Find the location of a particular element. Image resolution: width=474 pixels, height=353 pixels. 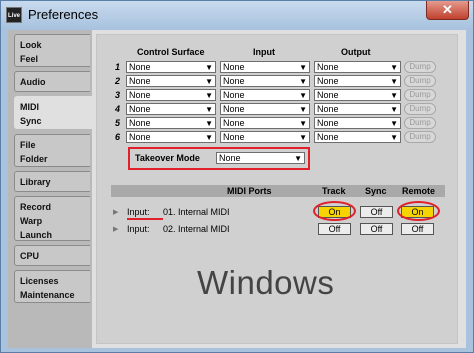

track-on-annotation is located at coordinates (334, 211).